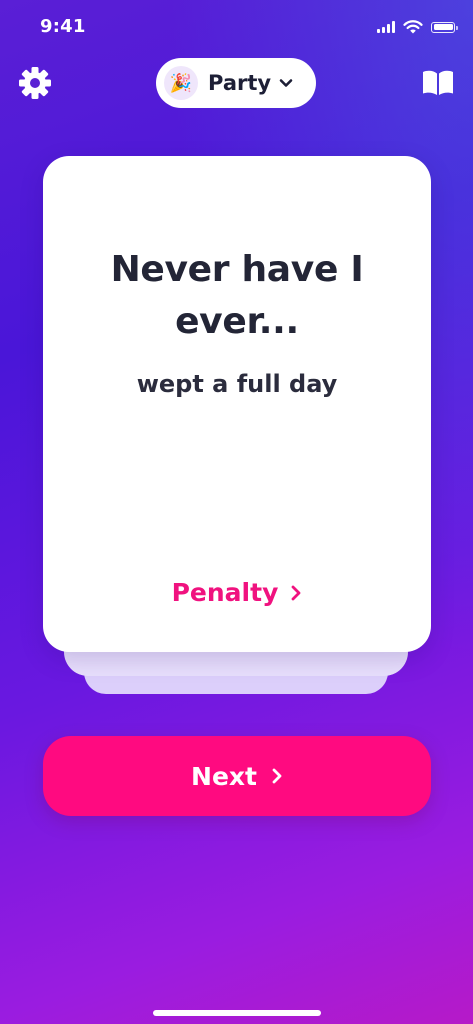 The height and width of the screenshot is (1024, 473). What do you see at coordinates (181, 83) in the screenshot?
I see `party-popper-icon: 🎉` at bounding box center [181, 83].